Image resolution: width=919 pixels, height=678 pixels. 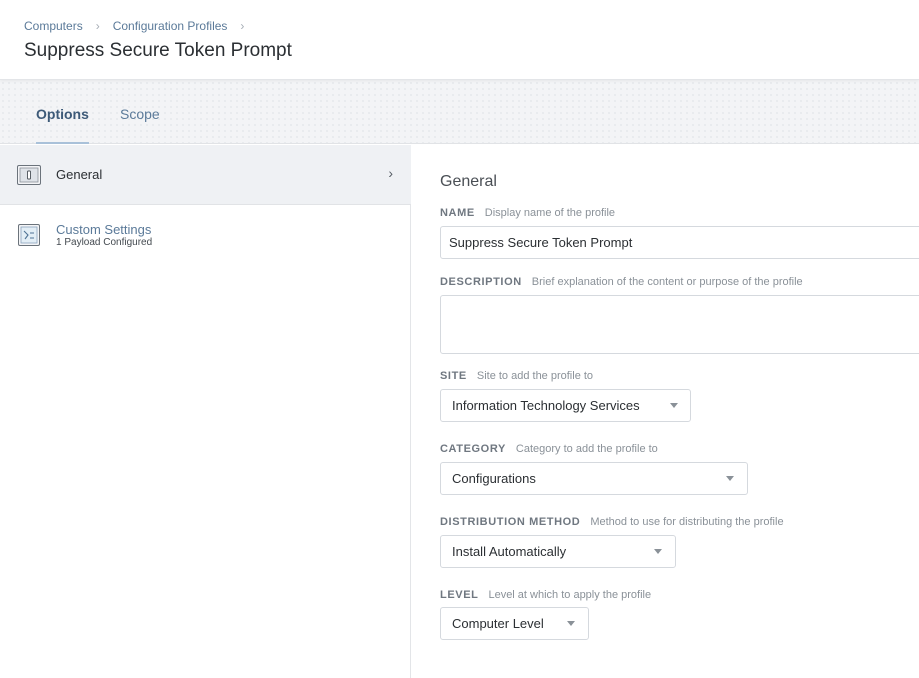 What do you see at coordinates (53, 26) in the screenshot?
I see `breadcrumb-computers: Computers` at bounding box center [53, 26].